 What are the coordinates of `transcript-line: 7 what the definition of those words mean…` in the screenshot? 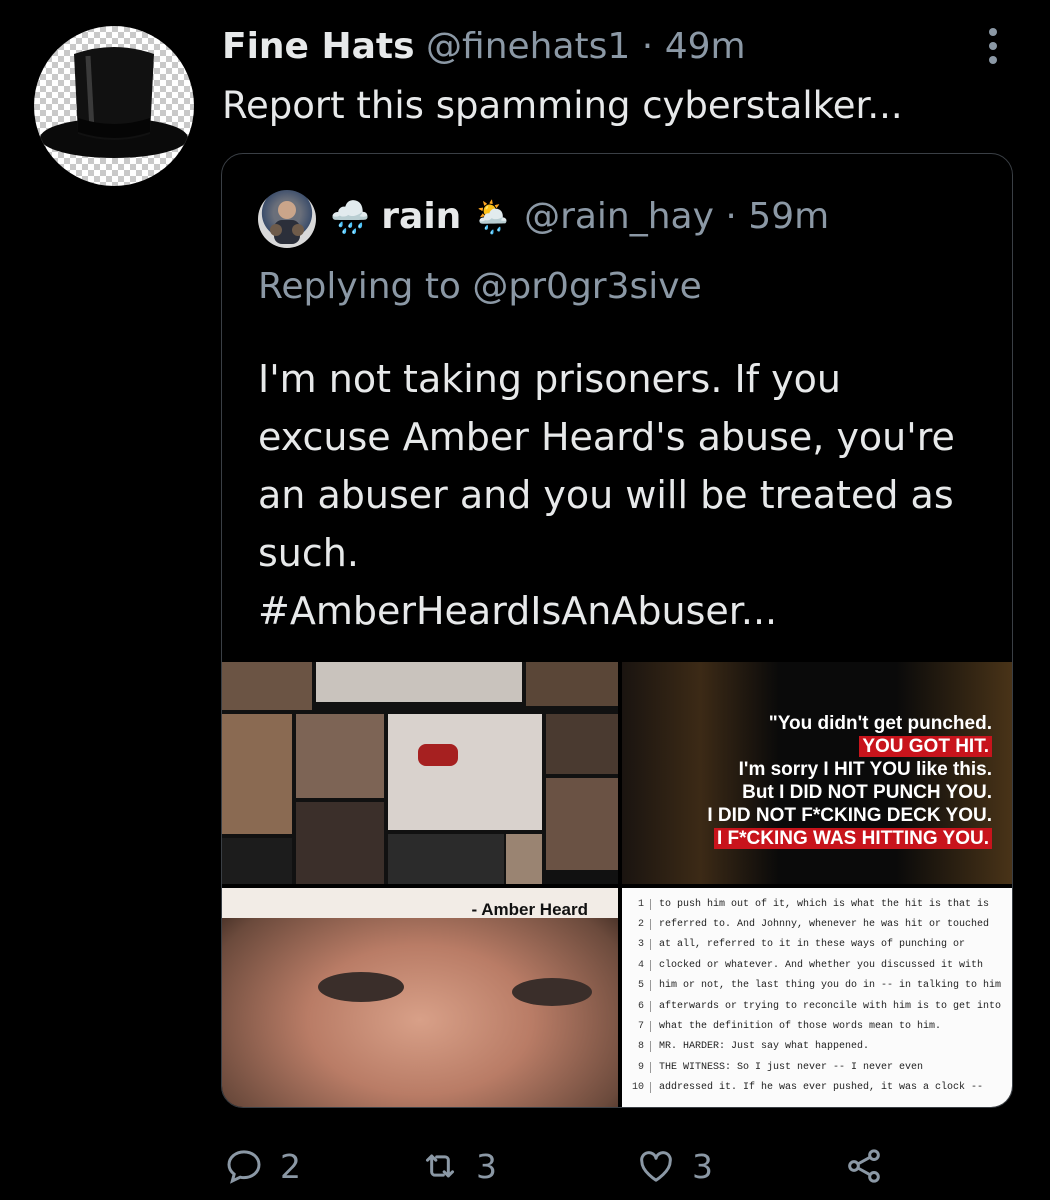 It's located at (817, 1026).